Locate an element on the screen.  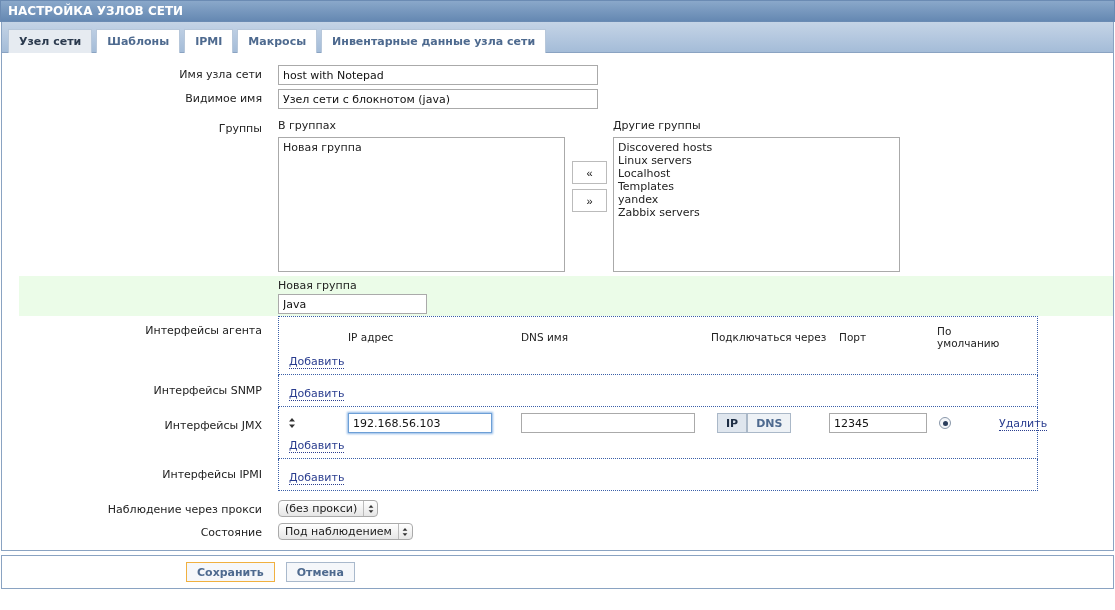
visible-name-field: Узел сети с блокнотом (java) is located at coordinates (438, 99).